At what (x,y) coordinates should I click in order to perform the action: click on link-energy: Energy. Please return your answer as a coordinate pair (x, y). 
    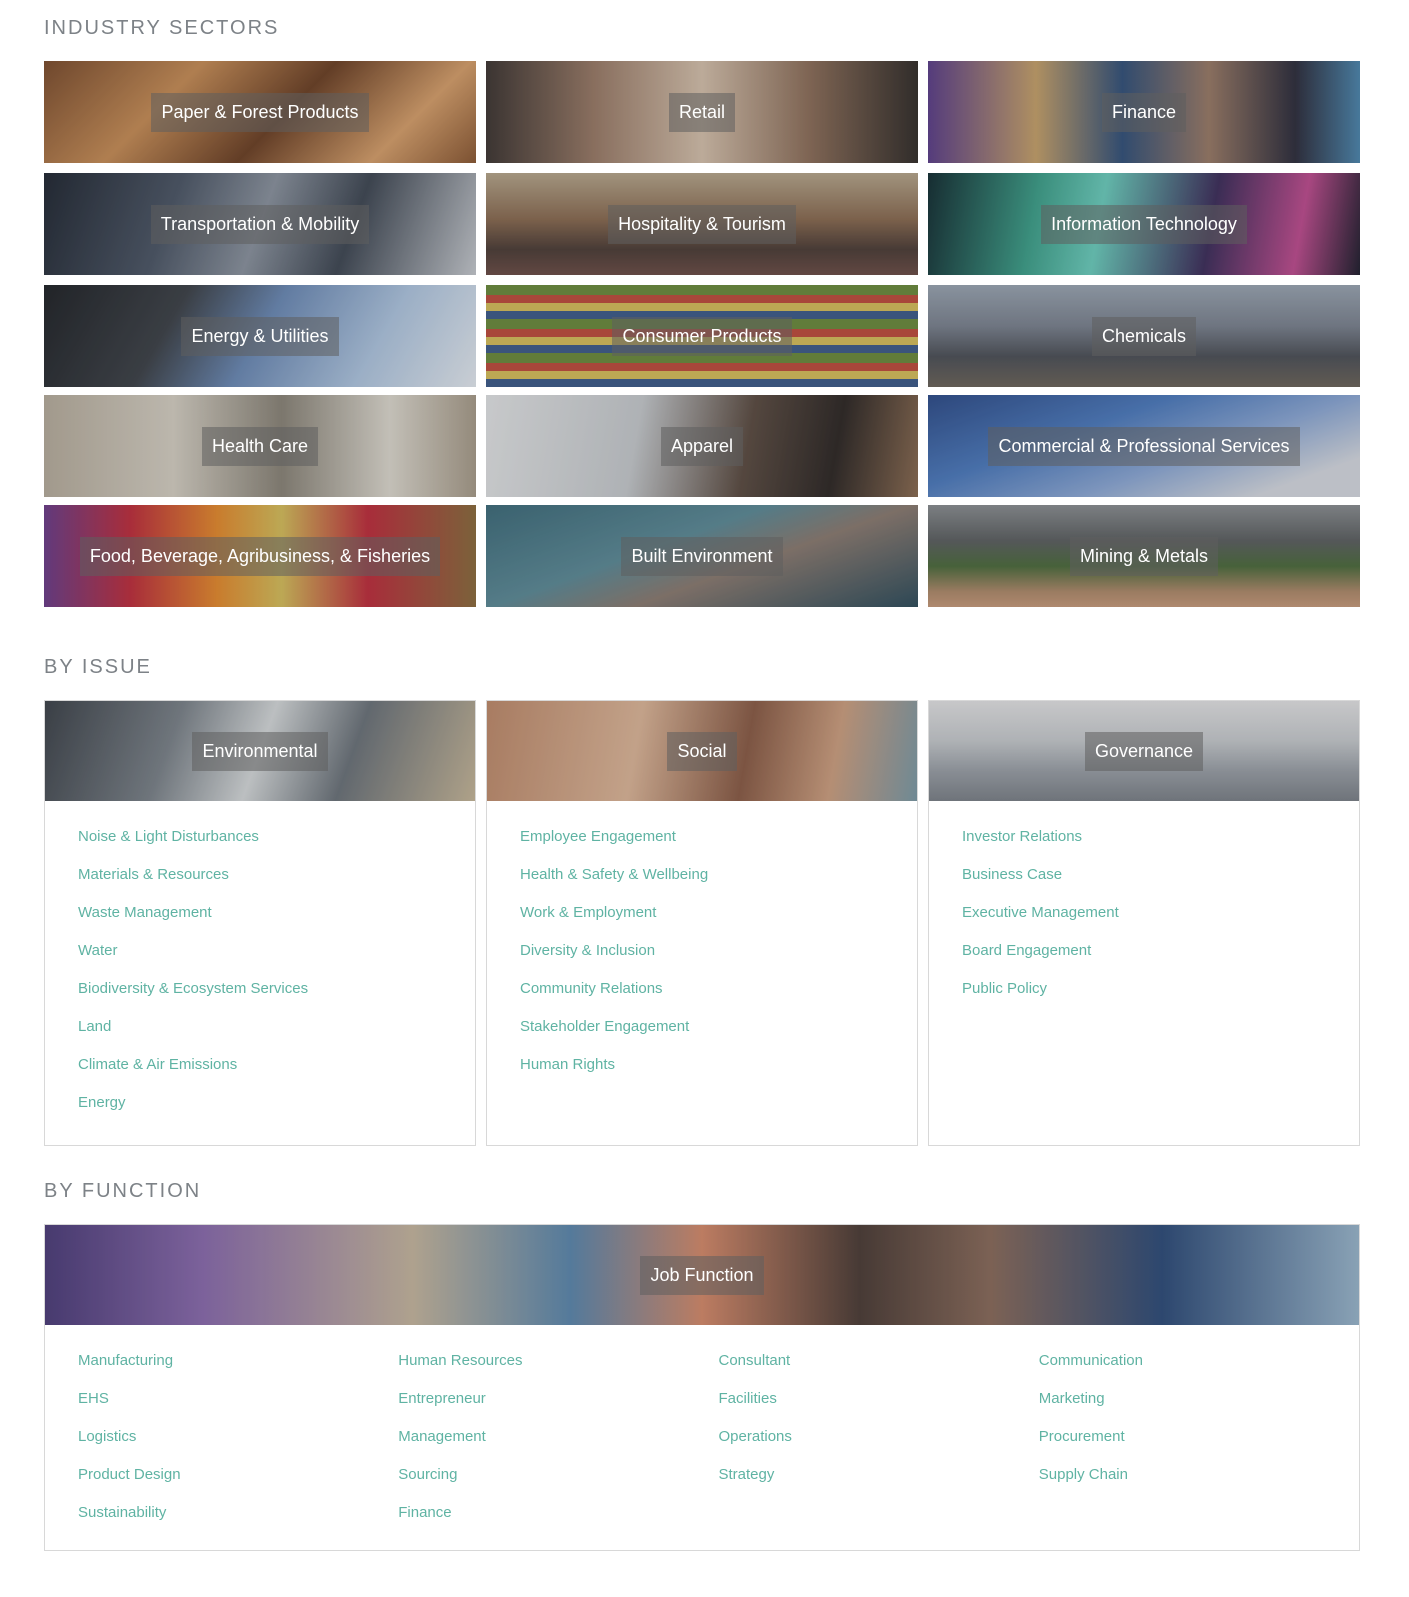
    Looking at the image, I should click on (102, 1102).